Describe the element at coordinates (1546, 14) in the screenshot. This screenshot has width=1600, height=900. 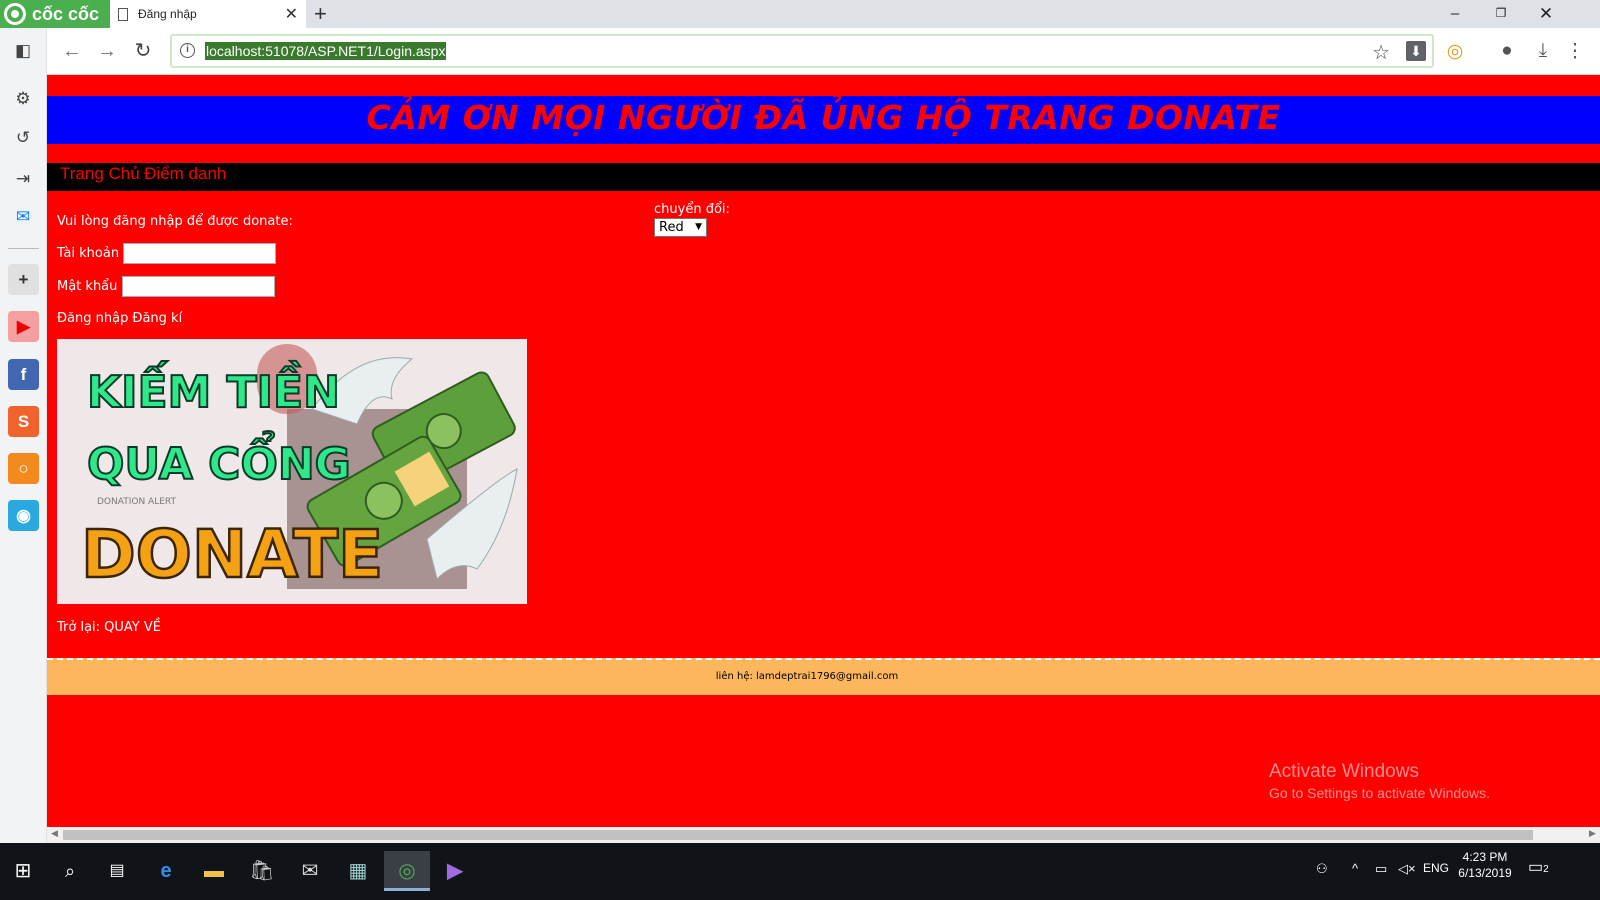
I see `close-window-icon: ✕` at that location.